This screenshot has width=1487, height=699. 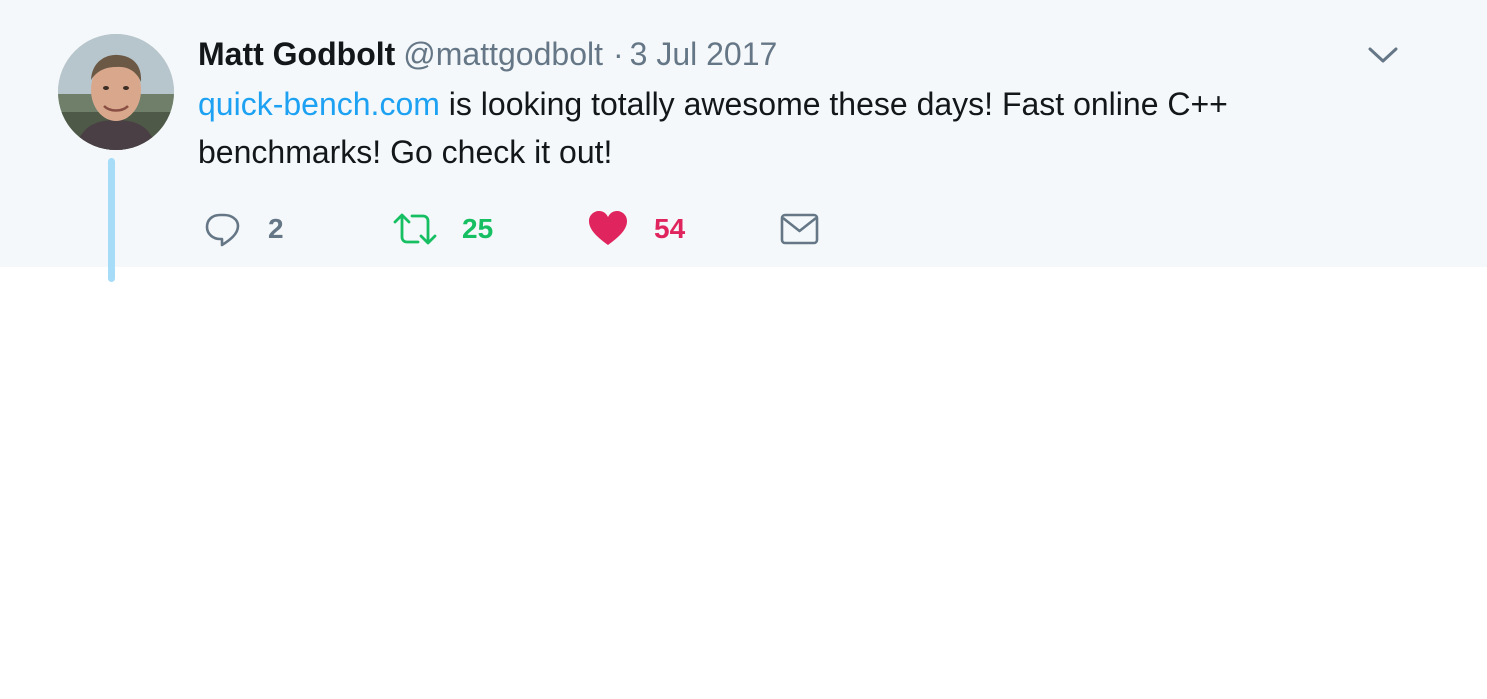 I want to click on tweet-header: Matt Godbolt @mattgodbolt · 3 Jul 2017, so click(x=487, y=54).